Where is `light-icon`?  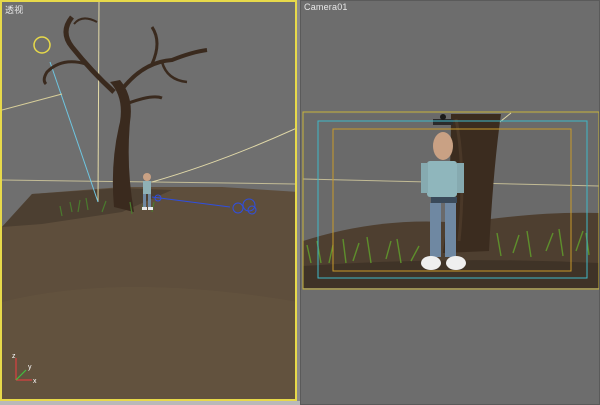 light-icon is located at coordinates (42, 45).